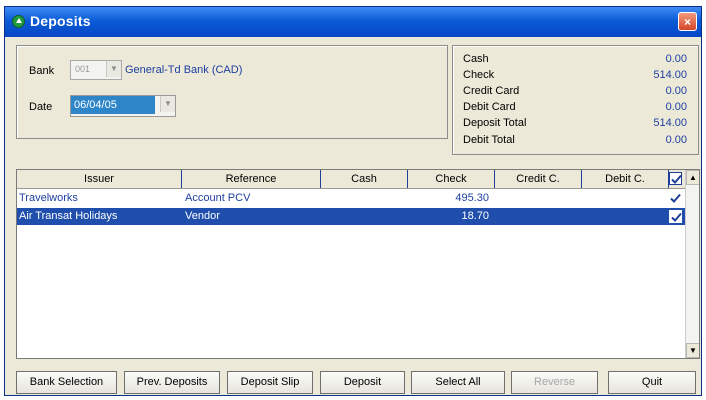 The height and width of the screenshot is (400, 706). What do you see at coordinates (202, 216) in the screenshot?
I see `cell-reference: Vendor` at bounding box center [202, 216].